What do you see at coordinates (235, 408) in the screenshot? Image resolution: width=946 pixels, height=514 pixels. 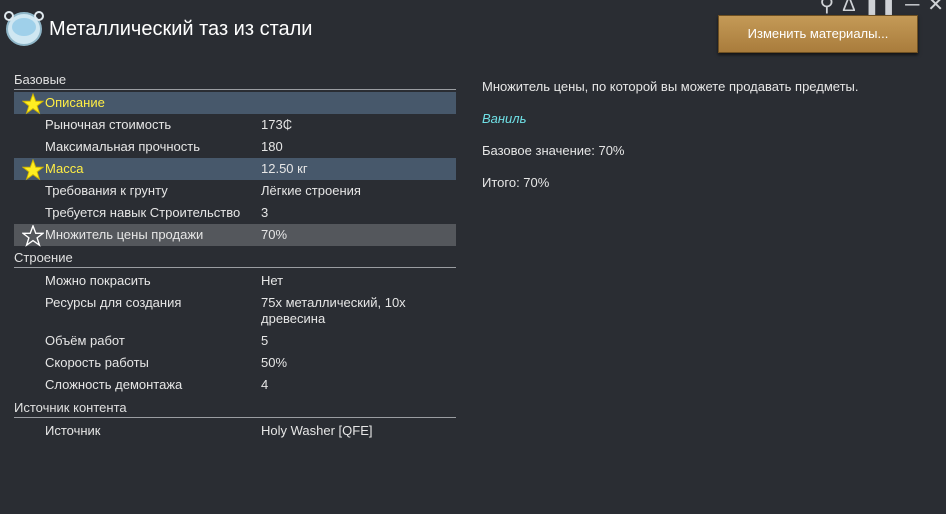 I see `section-header: Источник контента` at bounding box center [235, 408].